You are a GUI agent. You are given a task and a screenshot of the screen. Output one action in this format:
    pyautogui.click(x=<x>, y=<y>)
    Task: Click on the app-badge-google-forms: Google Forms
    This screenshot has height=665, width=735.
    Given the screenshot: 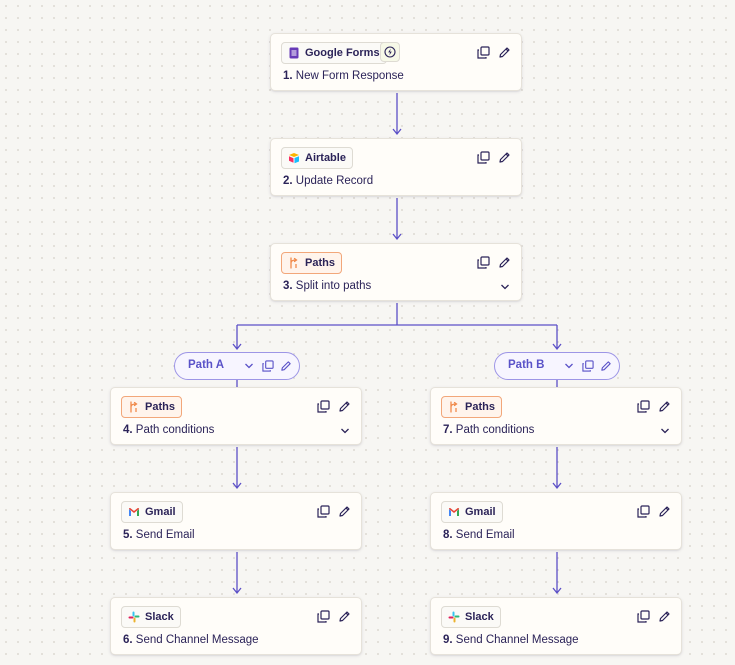 What is the action you would take?
    pyautogui.click(x=334, y=53)
    